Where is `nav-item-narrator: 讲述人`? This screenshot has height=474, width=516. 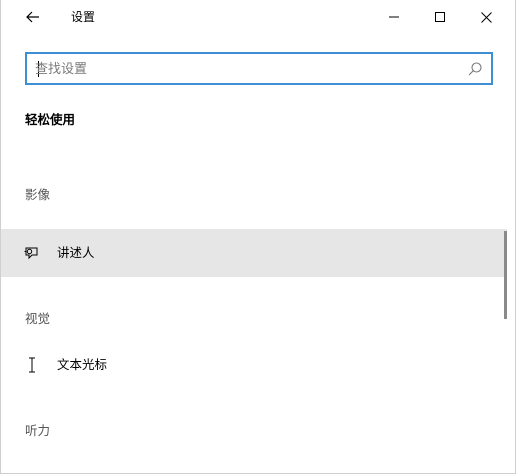
nav-item-narrator: 讲述人 is located at coordinates (254, 253).